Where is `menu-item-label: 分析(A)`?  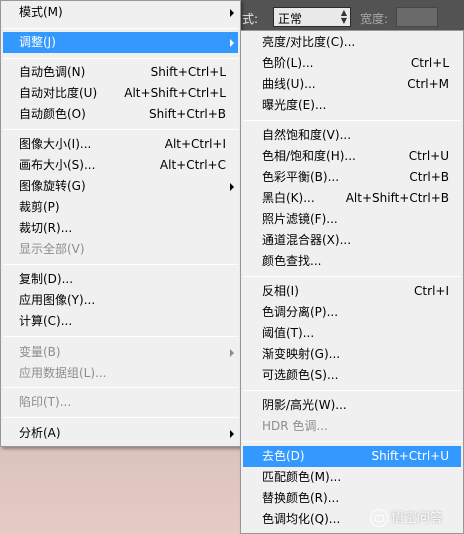
menu-item-label: 分析(A) is located at coordinates (40, 433).